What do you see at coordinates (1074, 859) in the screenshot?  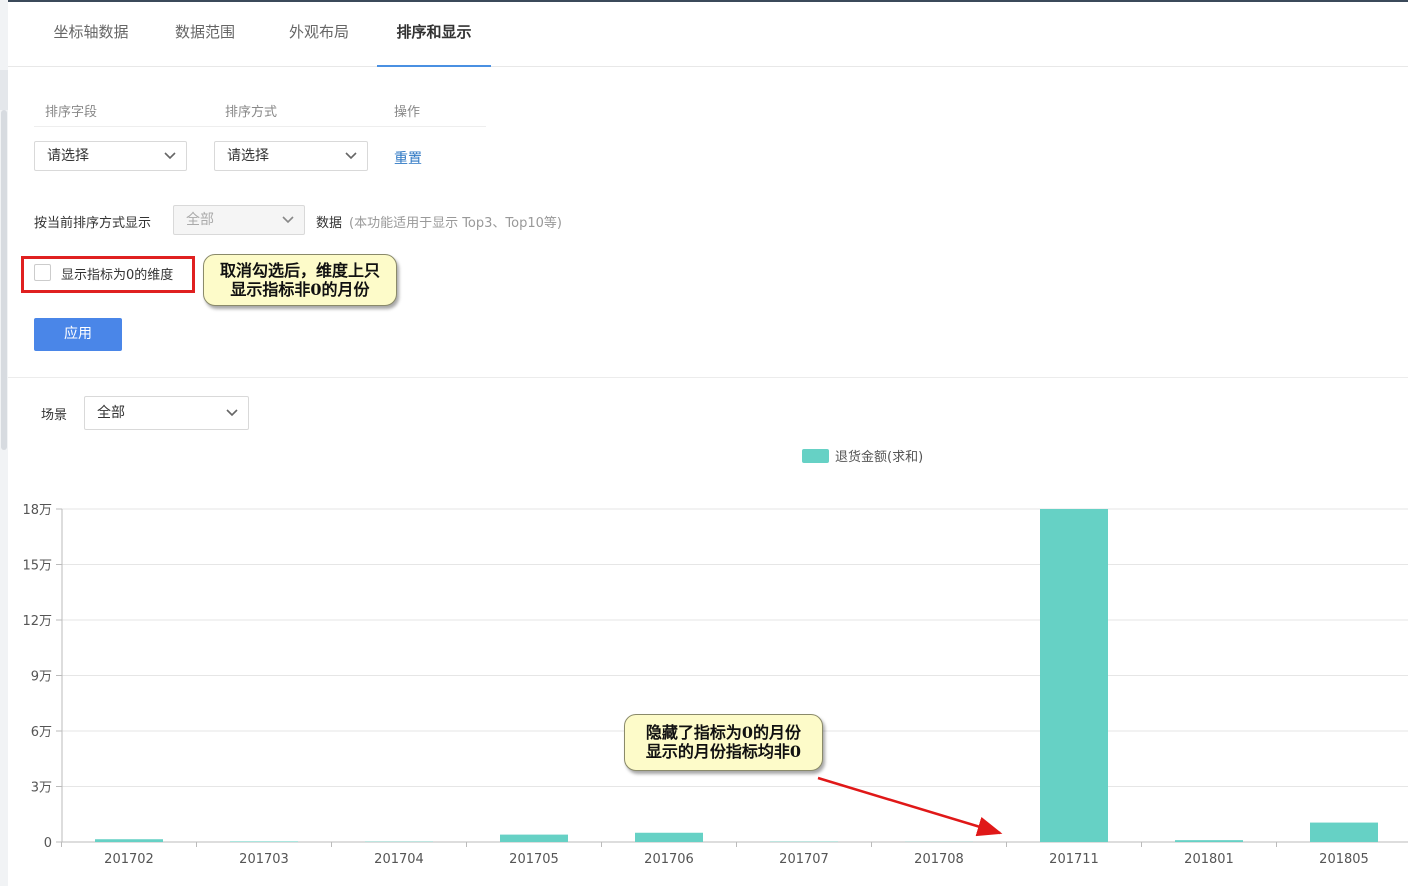 I see `x-tick-label: 201711` at bounding box center [1074, 859].